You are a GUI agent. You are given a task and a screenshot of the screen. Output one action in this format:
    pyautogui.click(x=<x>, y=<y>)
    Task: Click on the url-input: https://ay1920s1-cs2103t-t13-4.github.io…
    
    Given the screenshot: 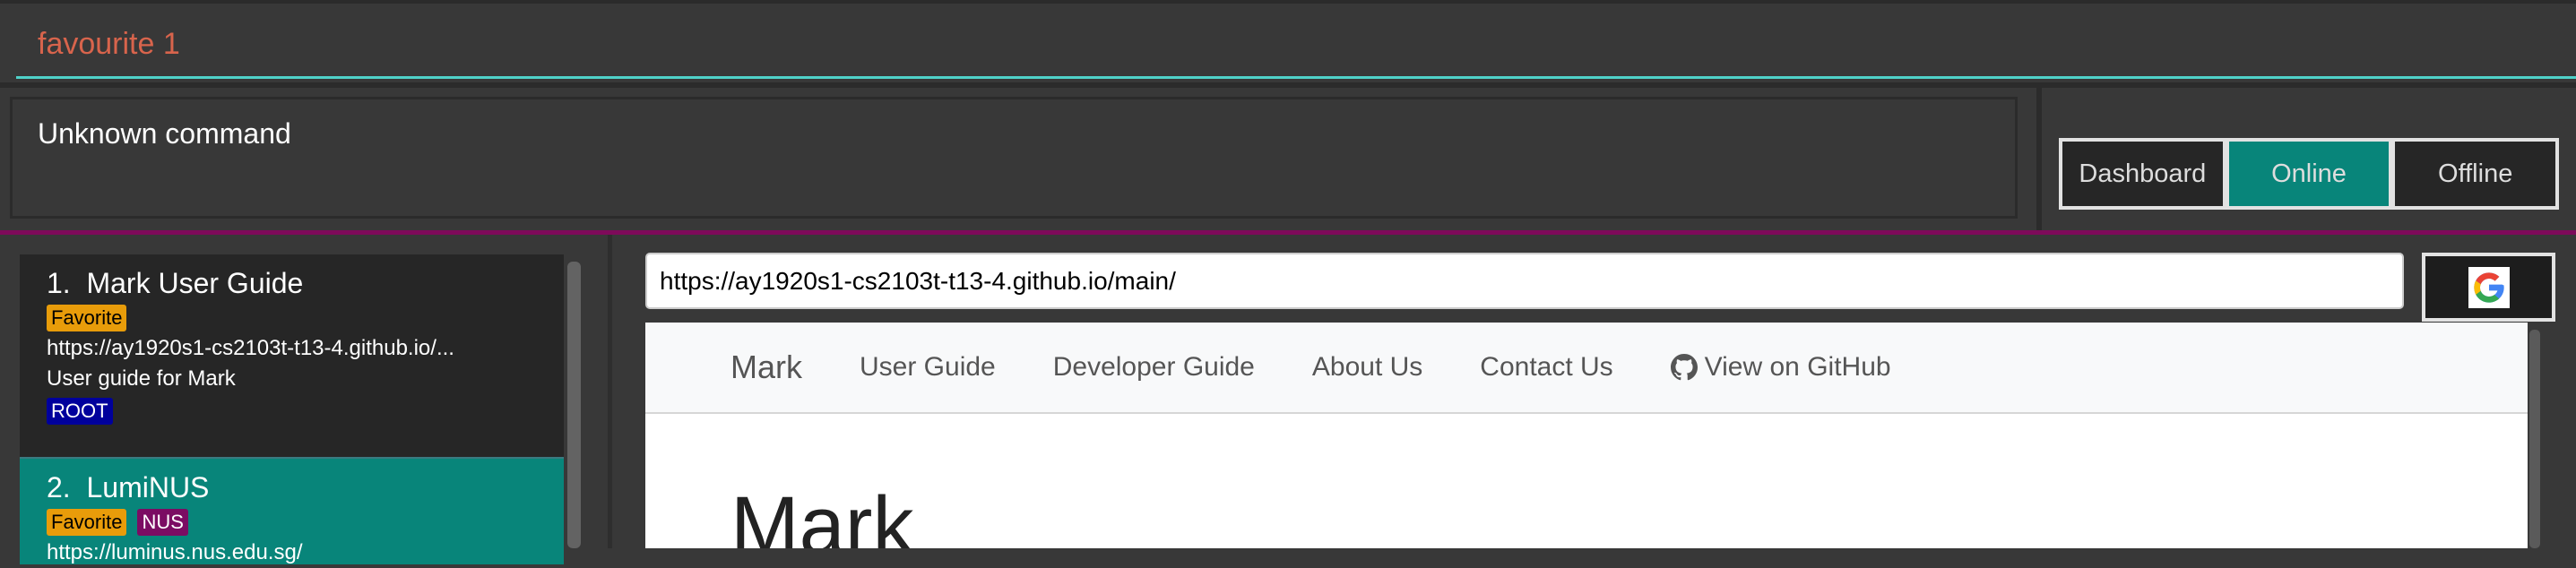 What is the action you would take?
    pyautogui.click(x=1524, y=281)
    